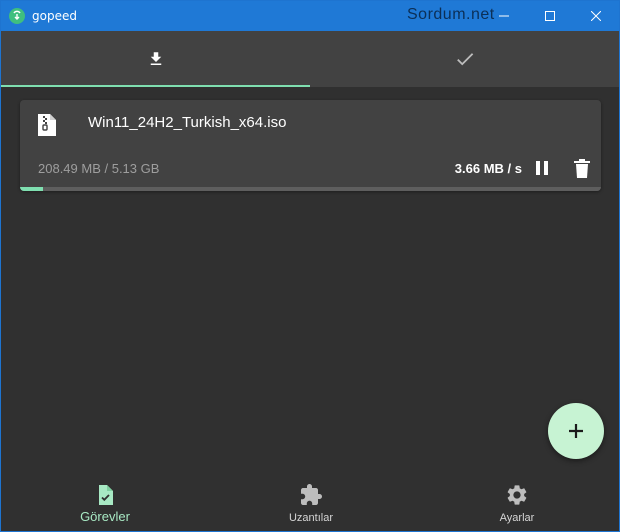 The height and width of the screenshot is (532, 620). Describe the element at coordinates (517, 495) in the screenshot. I see `gear-icon` at that location.